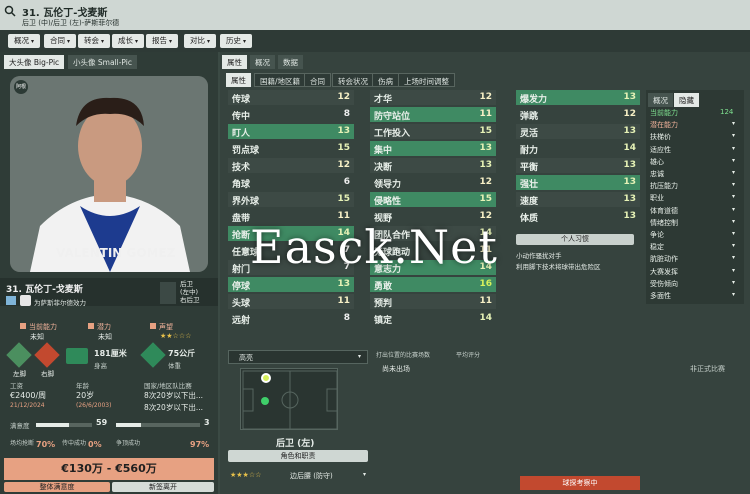  Describe the element at coordinates (74, 443) in the screenshot. I see `pct2-label: 传中成功` at that location.